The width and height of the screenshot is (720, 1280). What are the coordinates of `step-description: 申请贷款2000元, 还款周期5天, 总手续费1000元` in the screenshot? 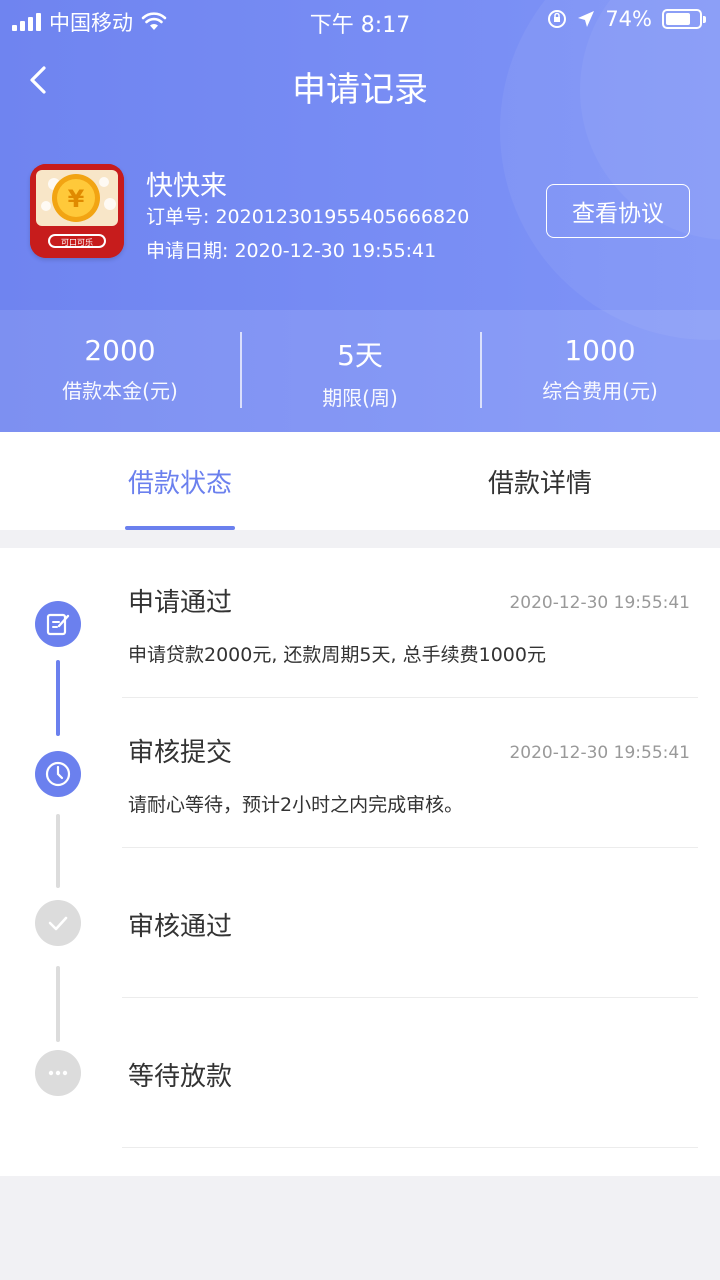 It's located at (337, 655).